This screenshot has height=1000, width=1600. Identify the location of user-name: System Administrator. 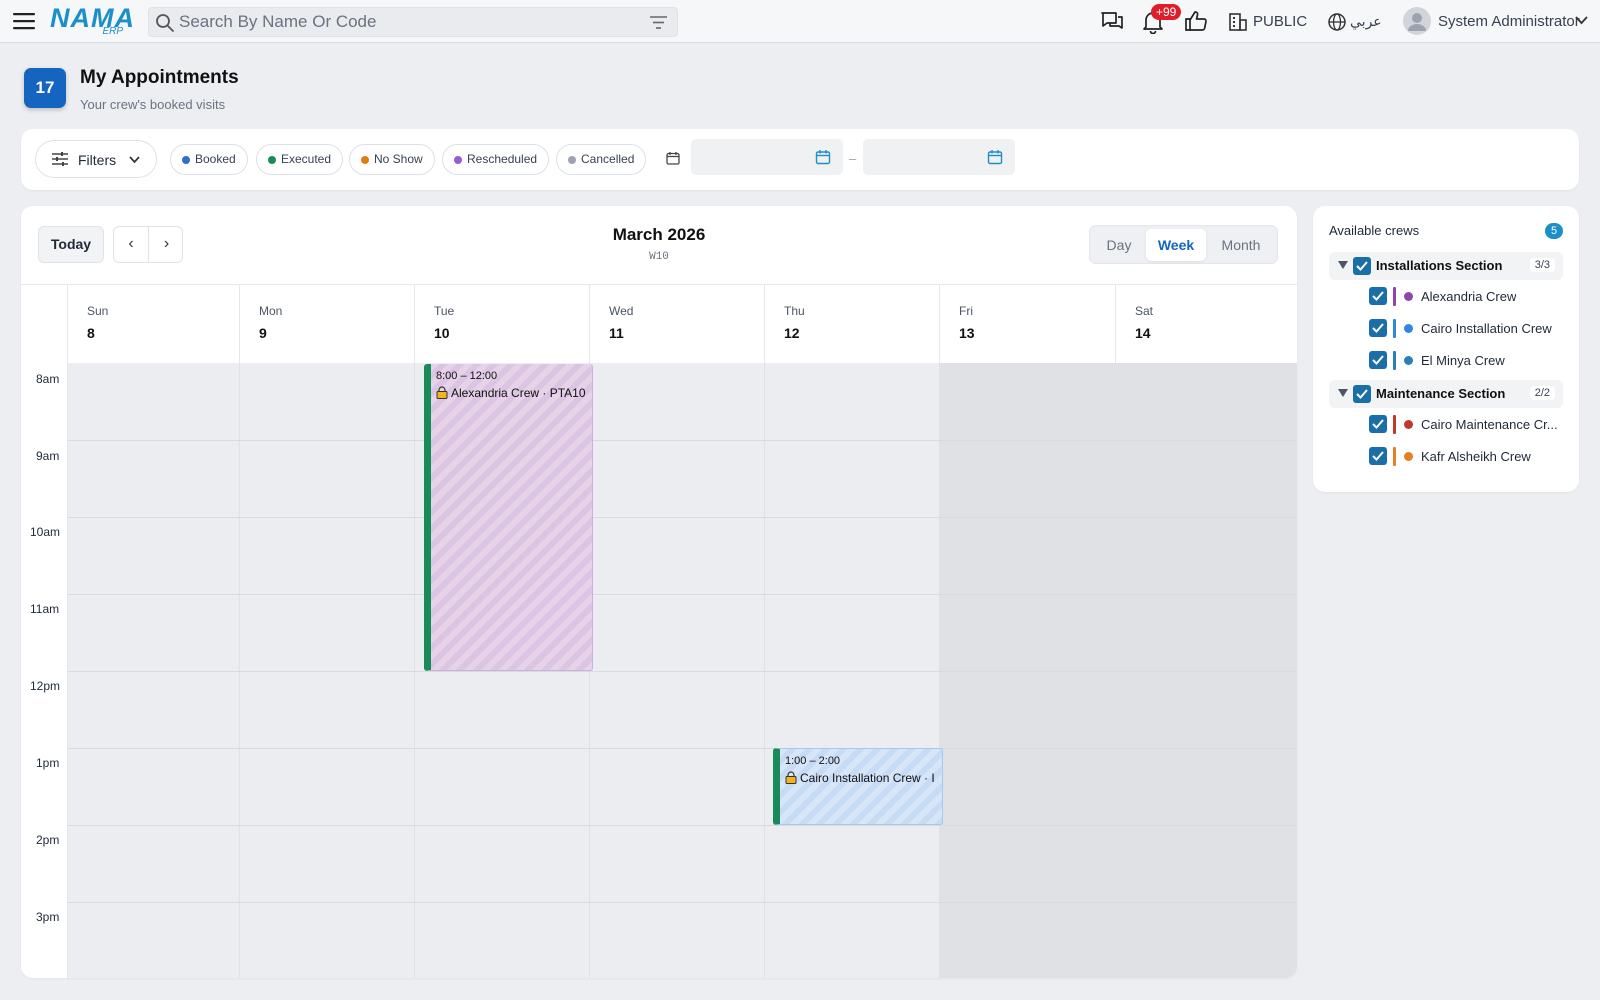
(1509, 21).